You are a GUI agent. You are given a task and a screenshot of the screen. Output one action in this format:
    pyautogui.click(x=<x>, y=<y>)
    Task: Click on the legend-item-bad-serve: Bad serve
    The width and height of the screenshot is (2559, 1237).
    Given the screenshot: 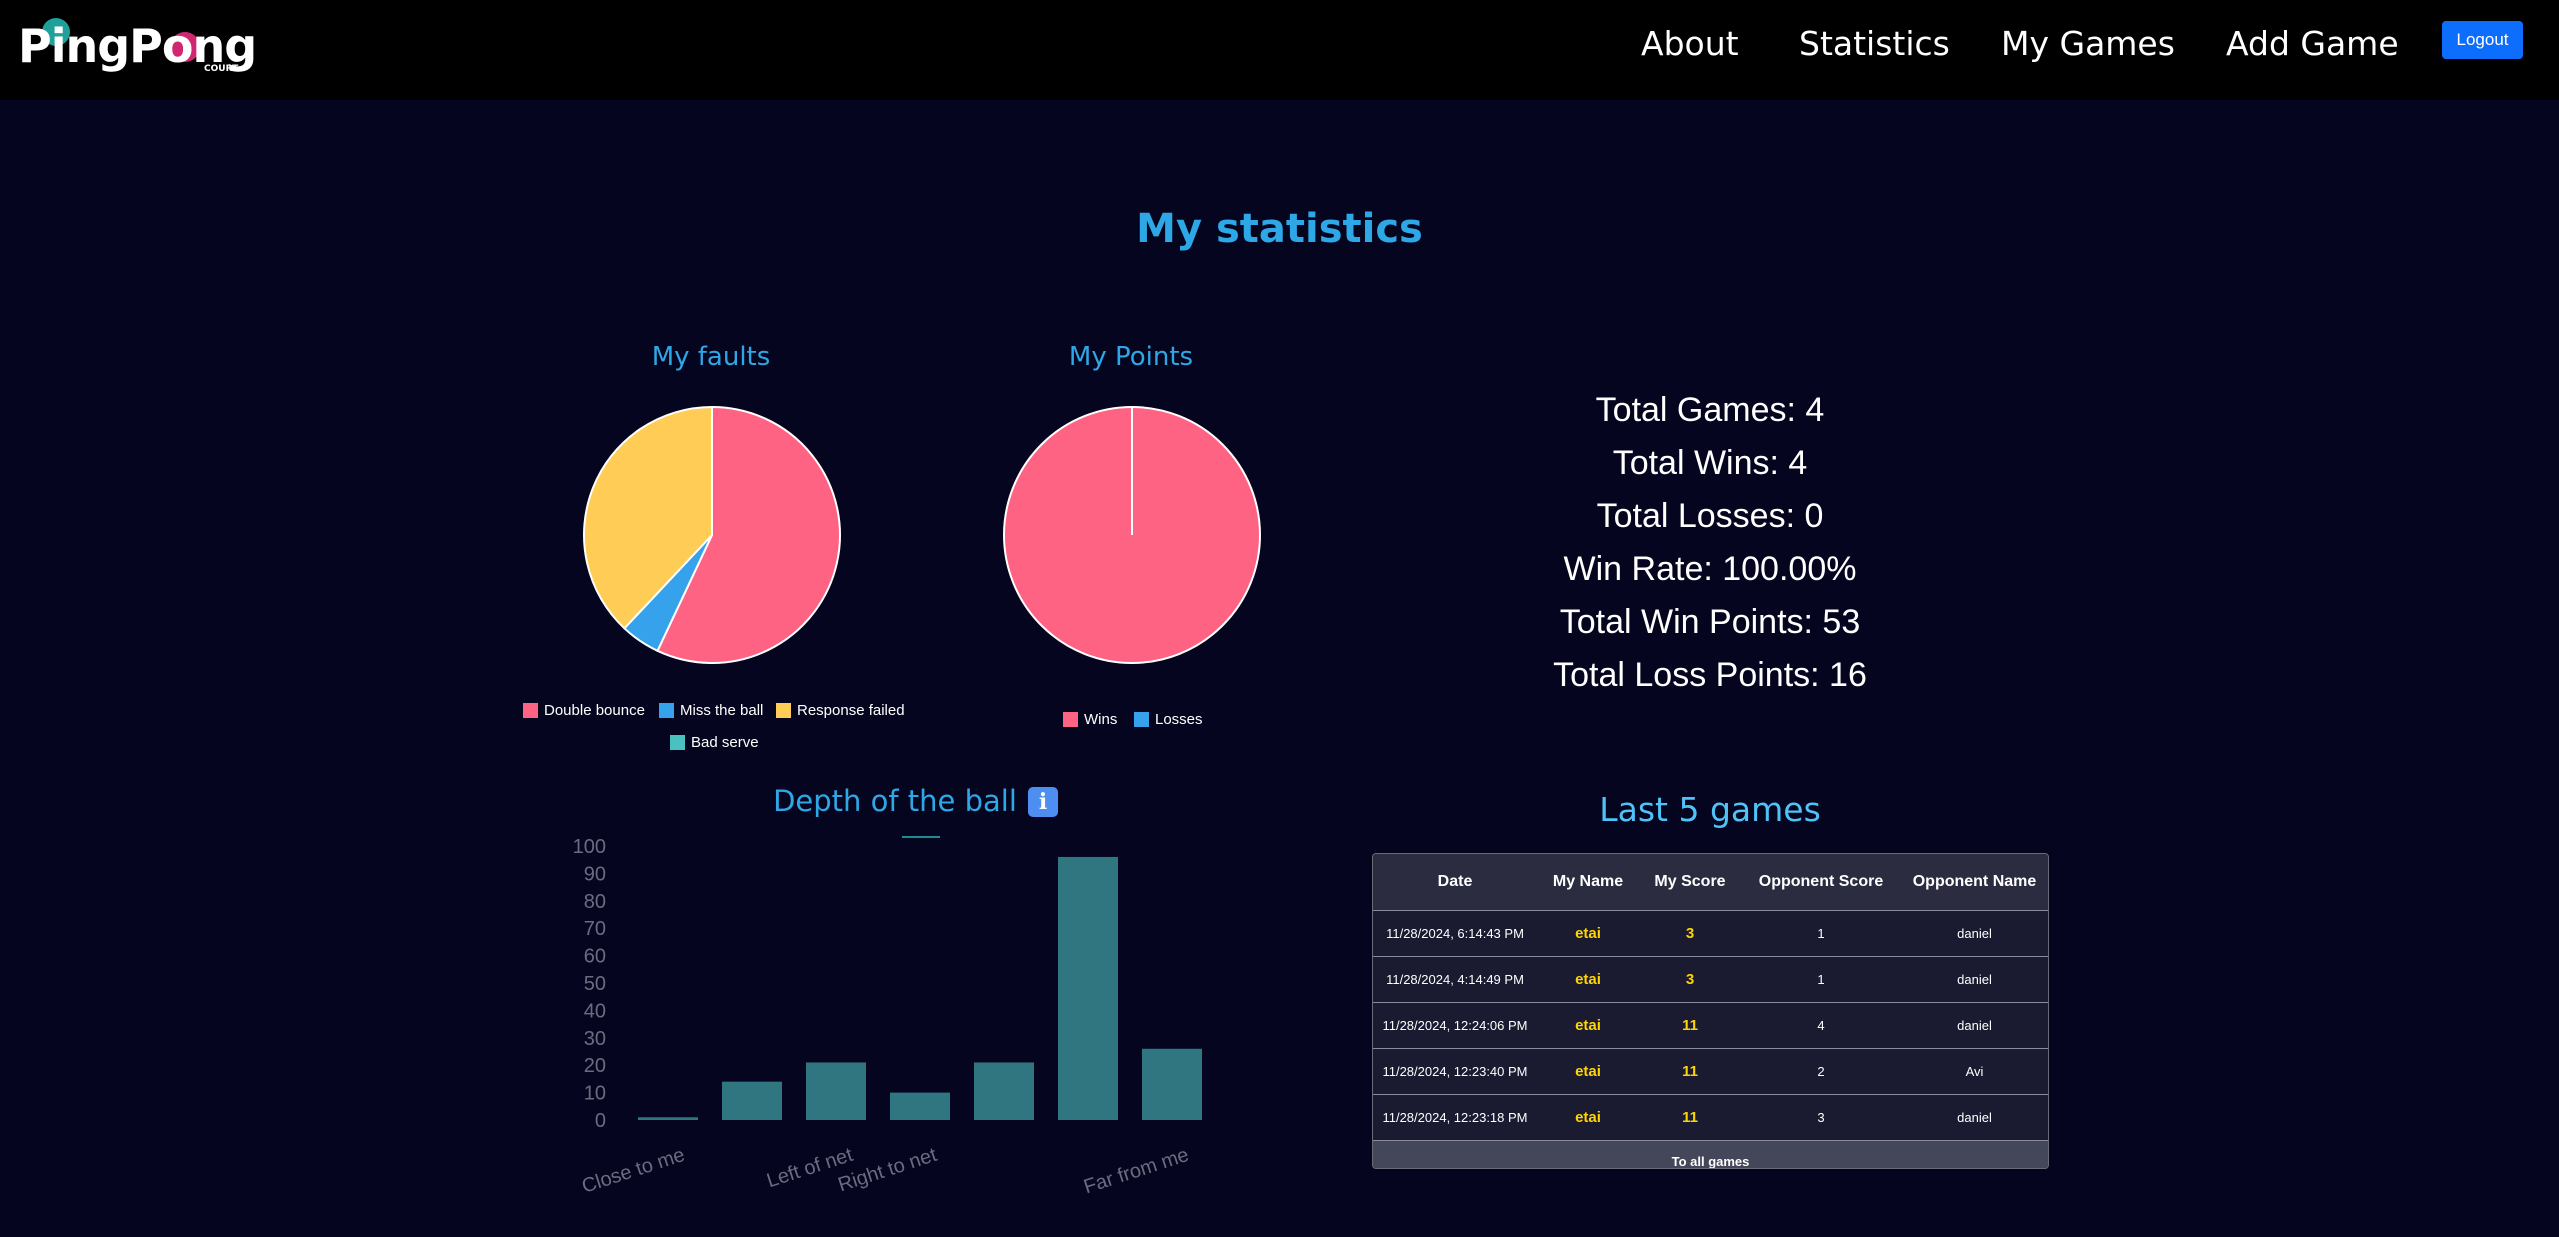 What is the action you would take?
    pyautogui.click(x=714, y=742)
    